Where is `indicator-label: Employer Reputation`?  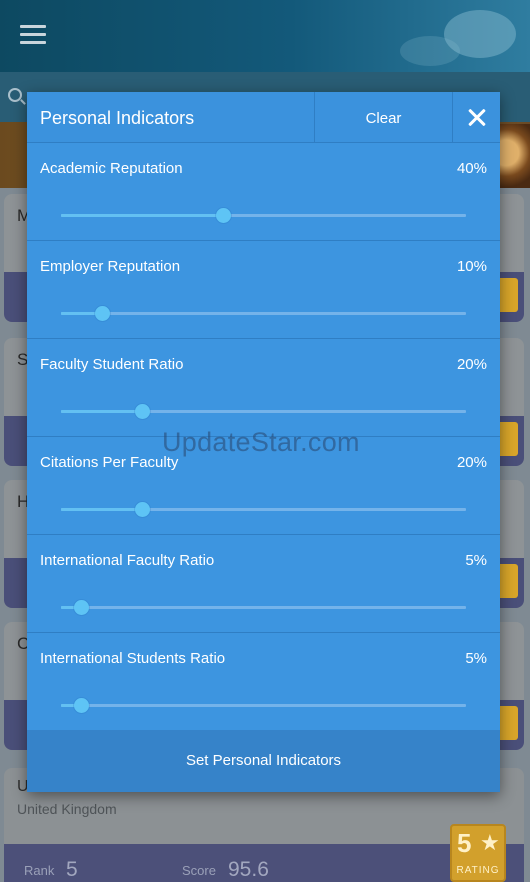 indicator-label: Employer Reputation is located at coordinates (110, 266).